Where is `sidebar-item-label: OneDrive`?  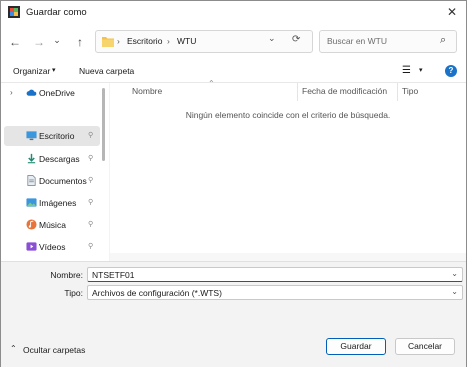
sidebar-item-label: OneDrive is located at coordinates (57, 93).